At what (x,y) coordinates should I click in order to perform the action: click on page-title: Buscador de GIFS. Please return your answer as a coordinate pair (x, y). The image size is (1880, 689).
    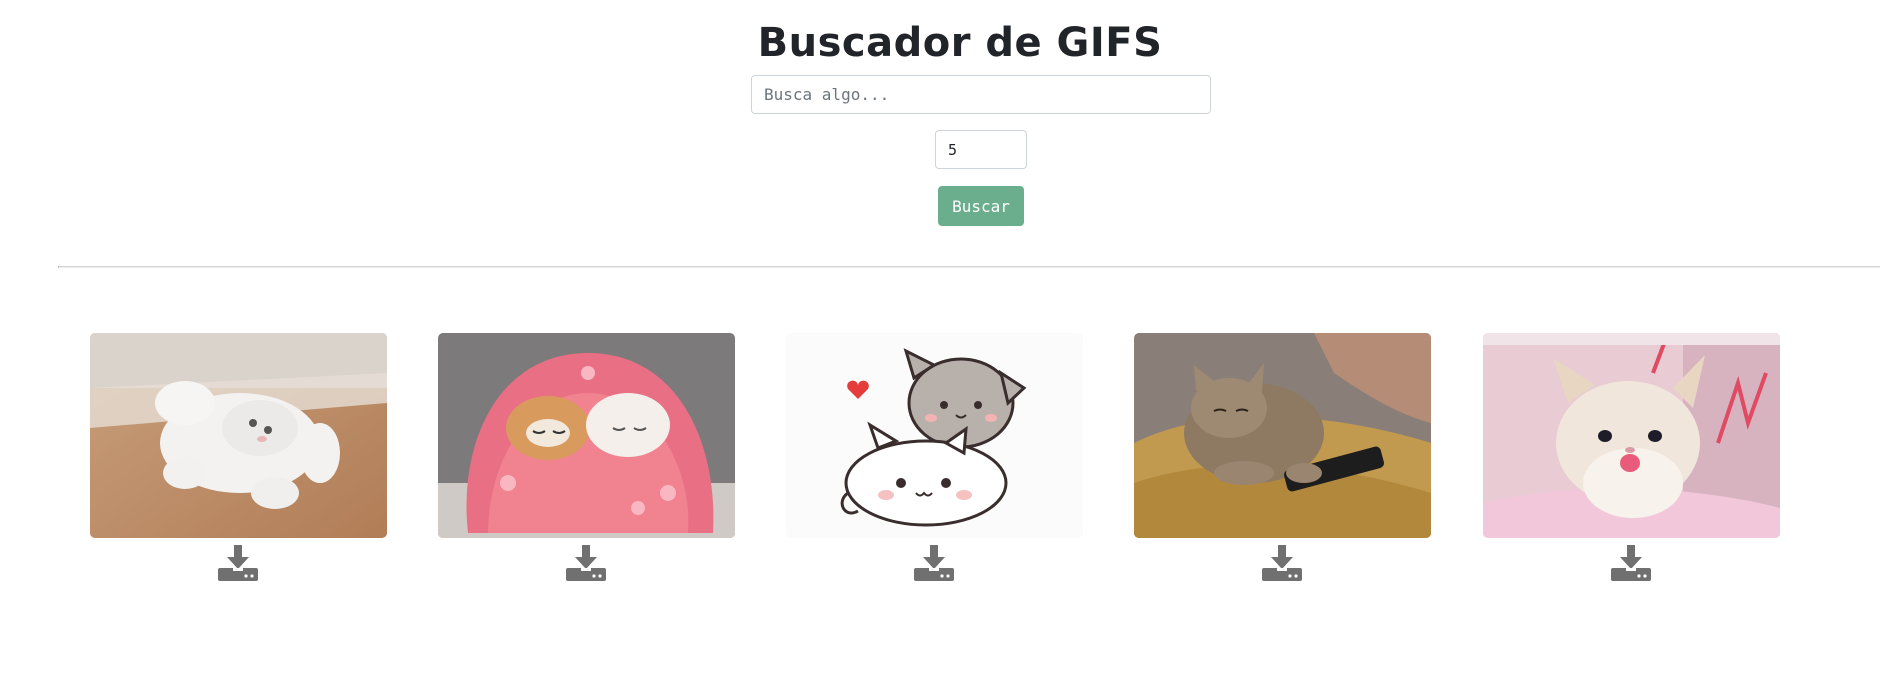
    Looking at the image, I should click on (960, 43).